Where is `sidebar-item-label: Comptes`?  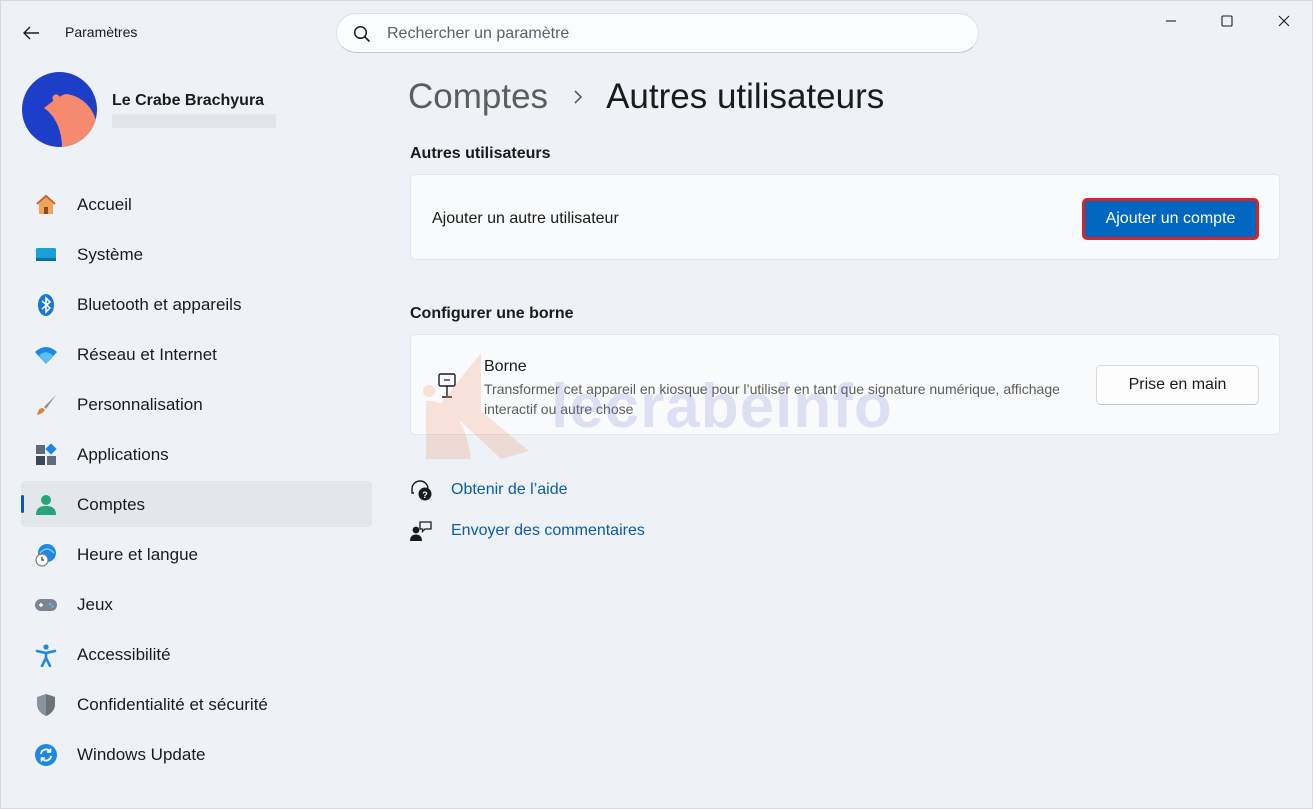
sidebar-item-label: Comptes is located at coordinates (111, 504).